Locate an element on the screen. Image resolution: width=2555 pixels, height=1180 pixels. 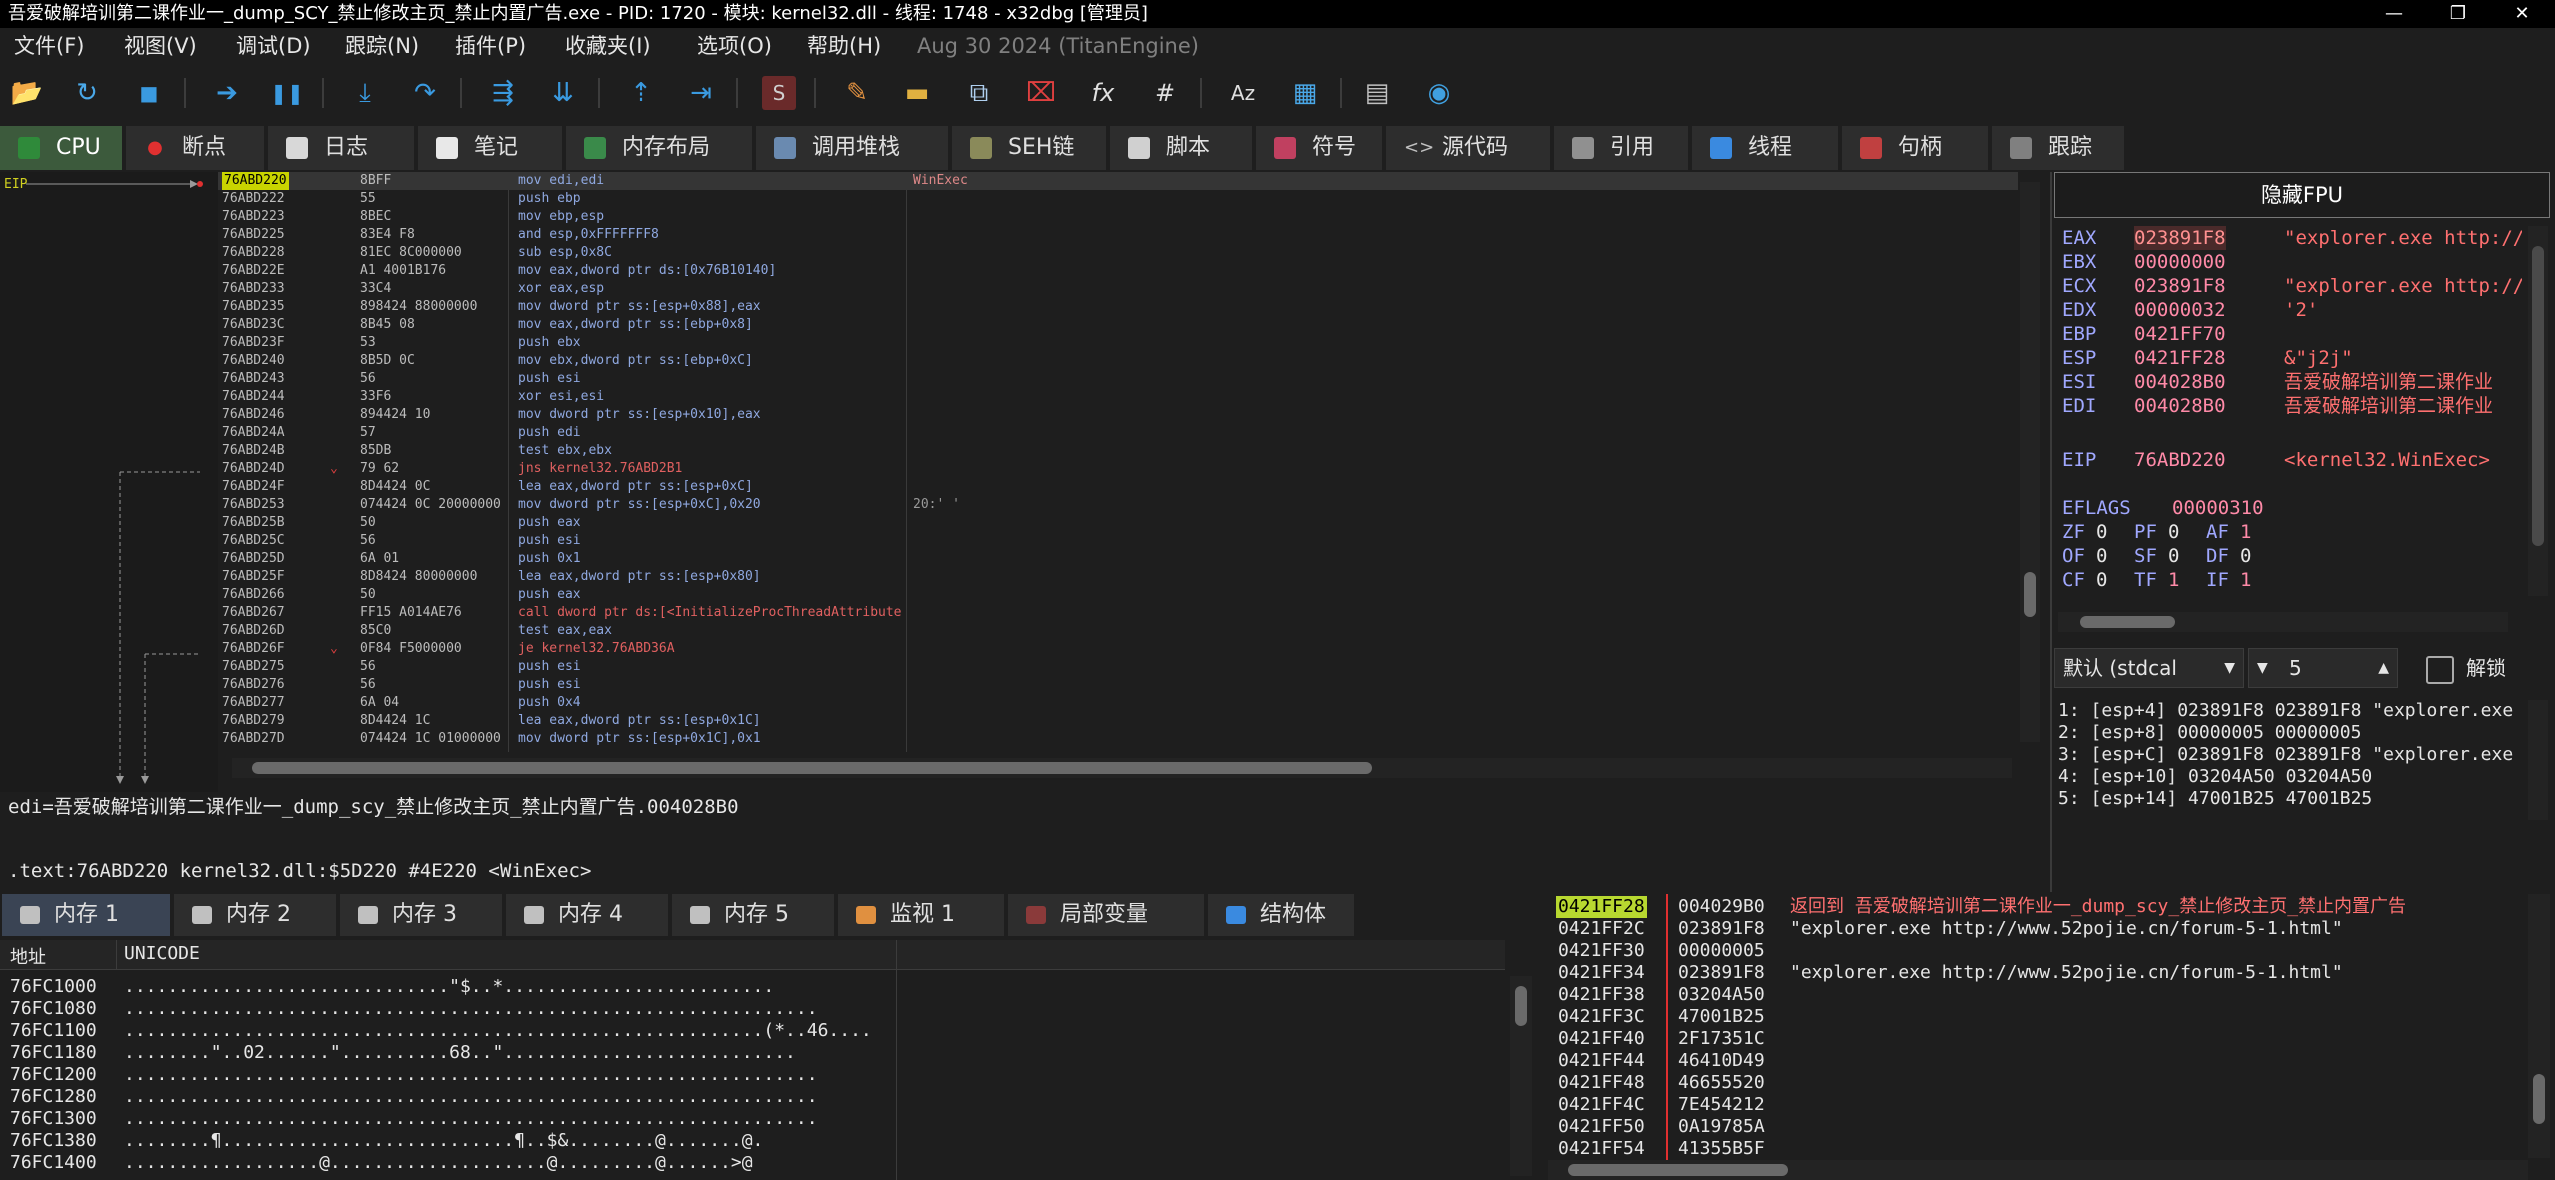
stack-arg-row: 2: [esp+8] 00000005 00000005 is located at coordinates (2209, 733).